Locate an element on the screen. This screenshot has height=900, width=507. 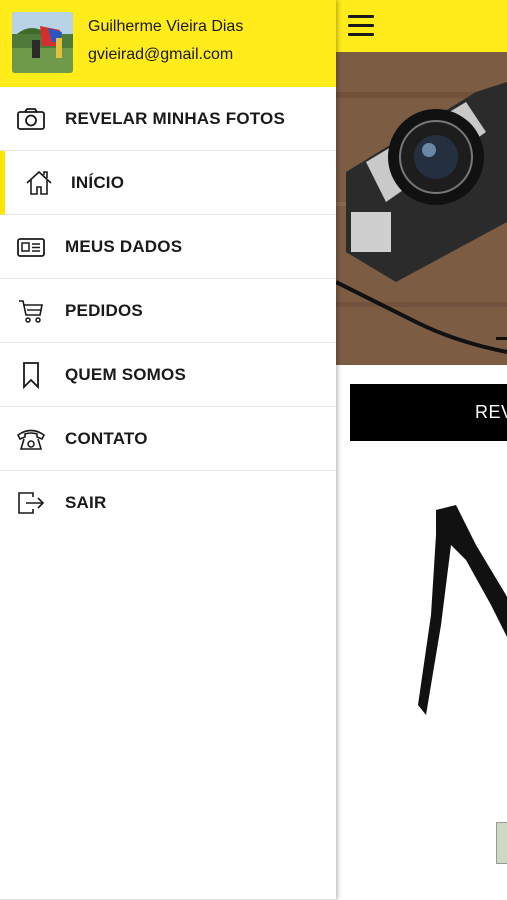
menu-item-label: INÍCIO is located at coordinates (98, 182).